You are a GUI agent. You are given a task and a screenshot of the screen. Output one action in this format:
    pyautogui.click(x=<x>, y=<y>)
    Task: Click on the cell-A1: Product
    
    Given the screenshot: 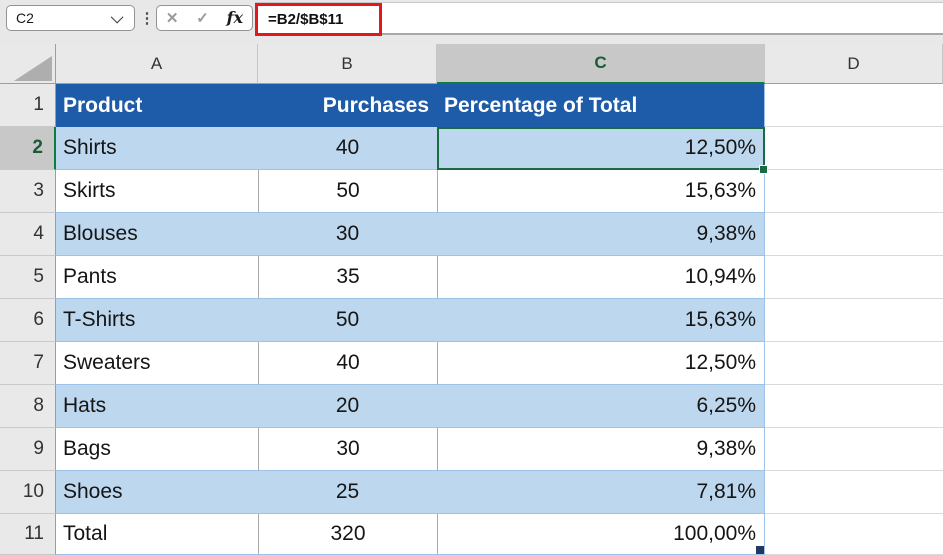 What is the action you would take?
    pyautogui.click(x=157, y=105)
    